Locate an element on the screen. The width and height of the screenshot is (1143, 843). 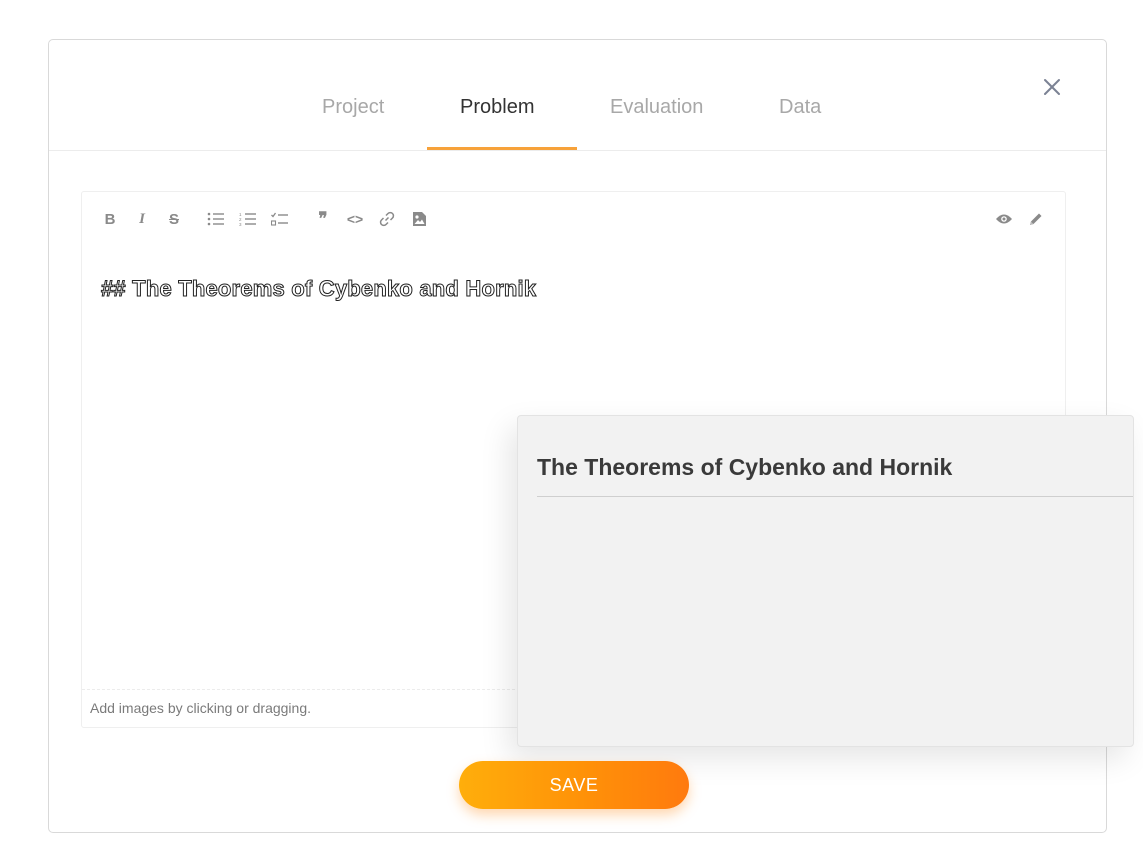
save-button: SAVE is located at coordinates (574, 785).